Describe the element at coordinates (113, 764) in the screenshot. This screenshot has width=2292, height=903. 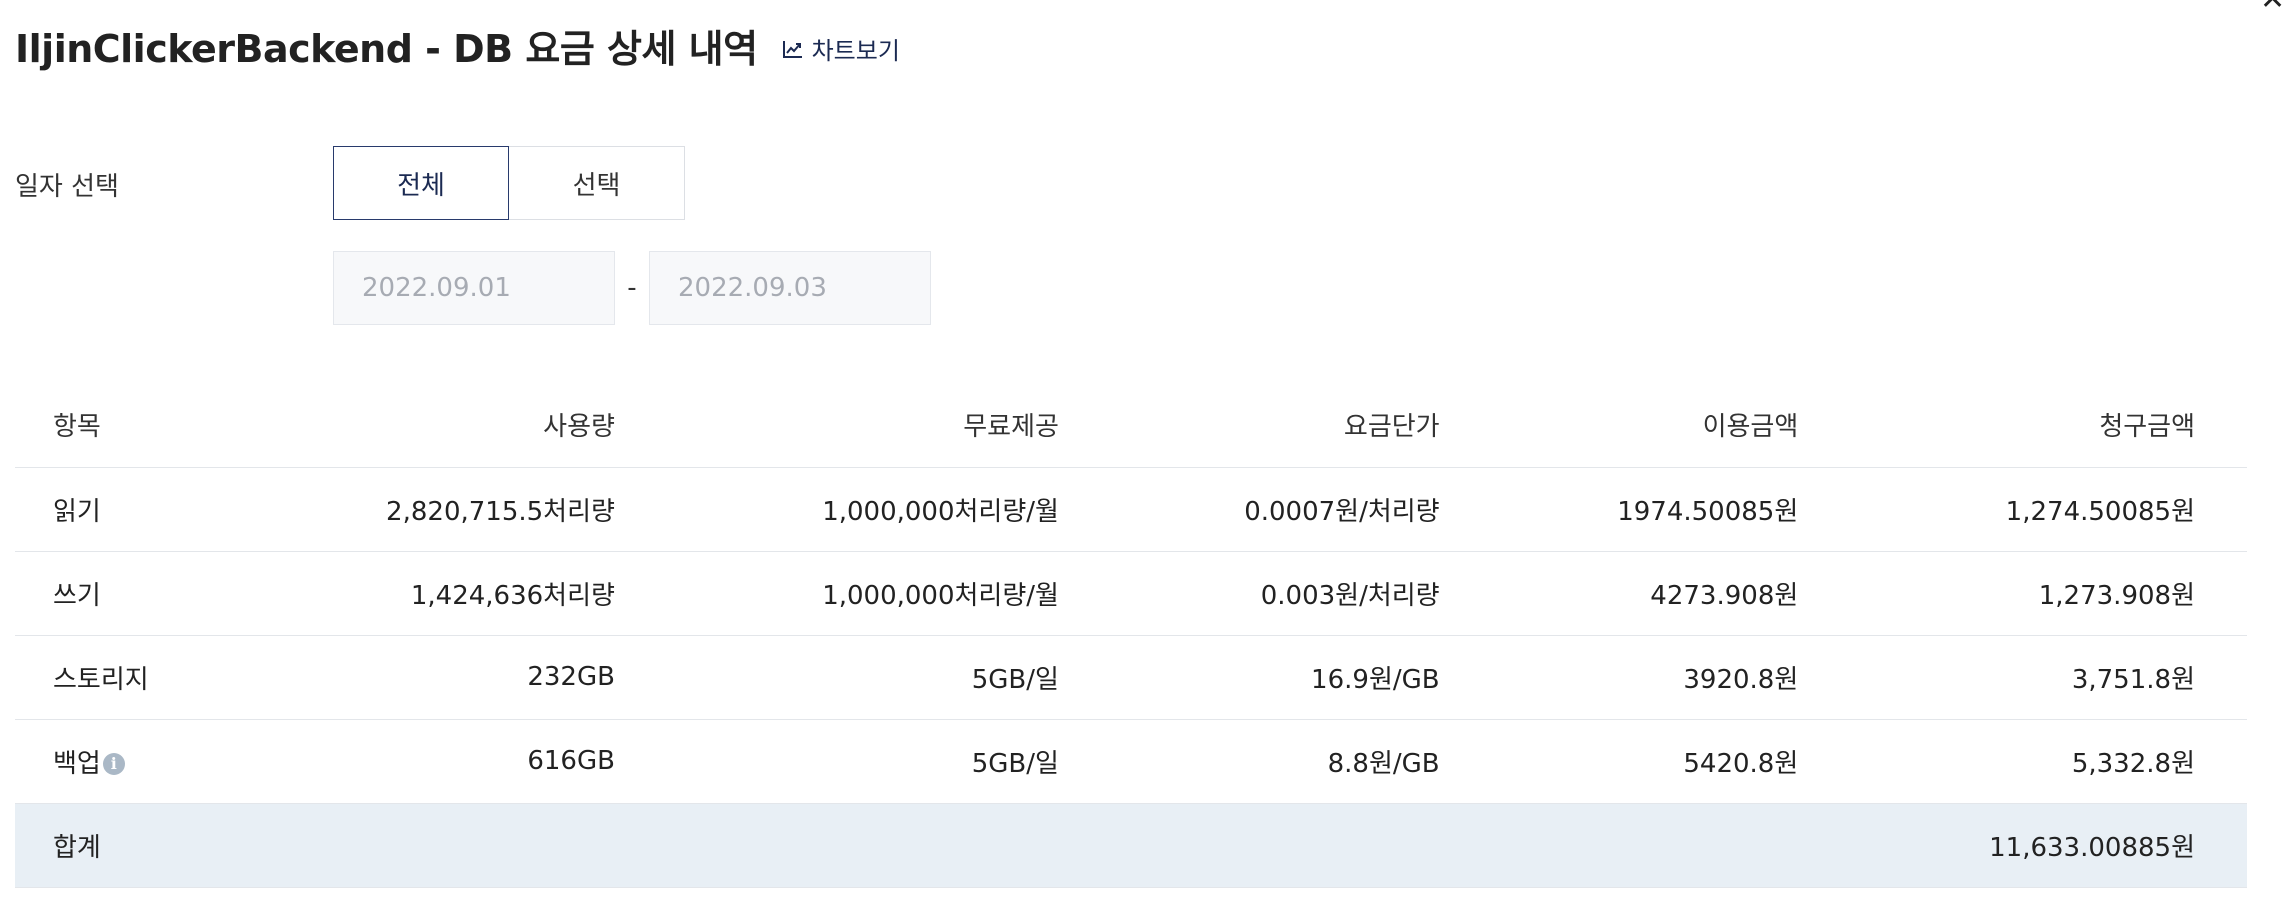
I see `info-icon: i` at that location.